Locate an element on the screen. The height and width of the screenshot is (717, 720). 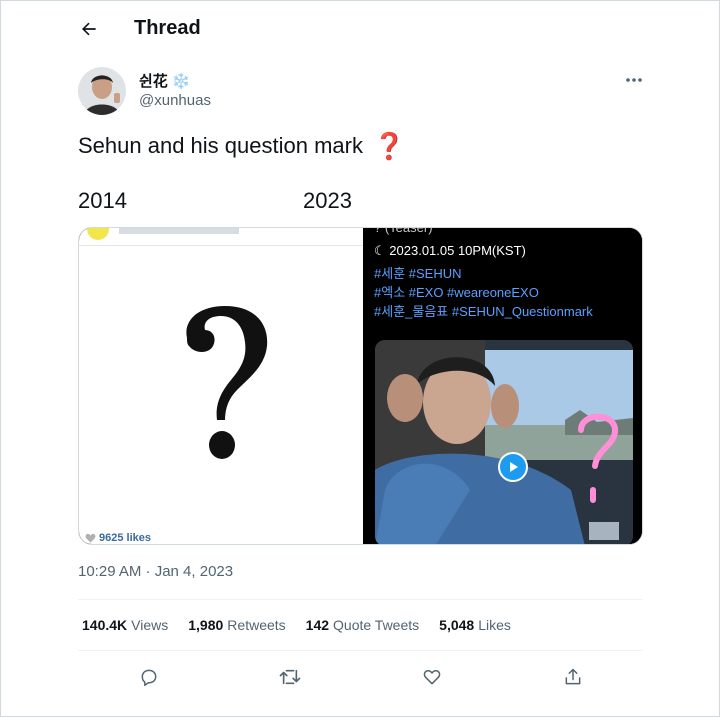
like-button is located at coordinates (432, 677).